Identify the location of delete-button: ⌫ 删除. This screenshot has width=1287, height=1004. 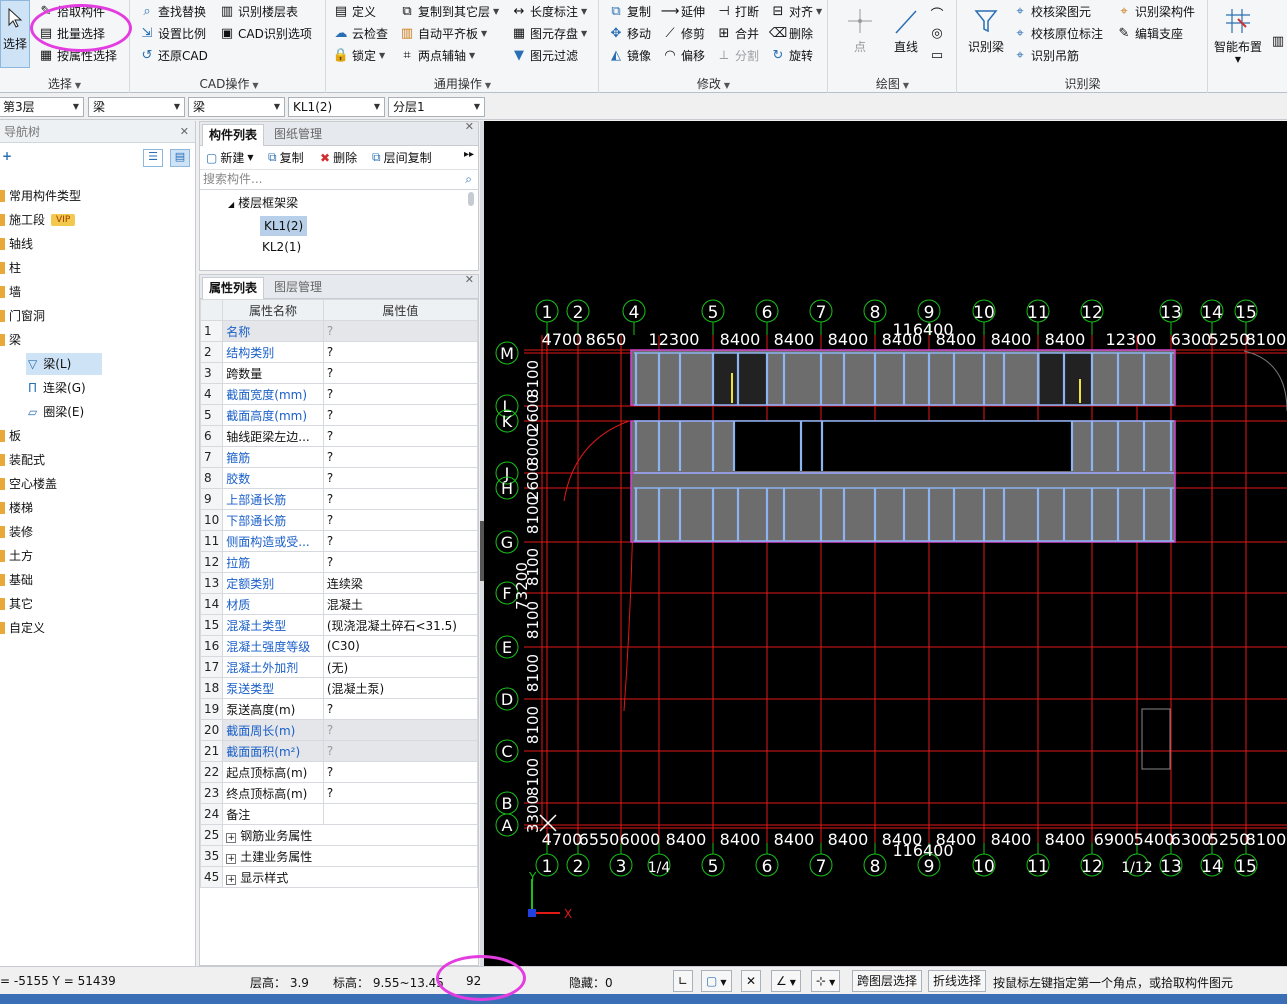
(791, 33).